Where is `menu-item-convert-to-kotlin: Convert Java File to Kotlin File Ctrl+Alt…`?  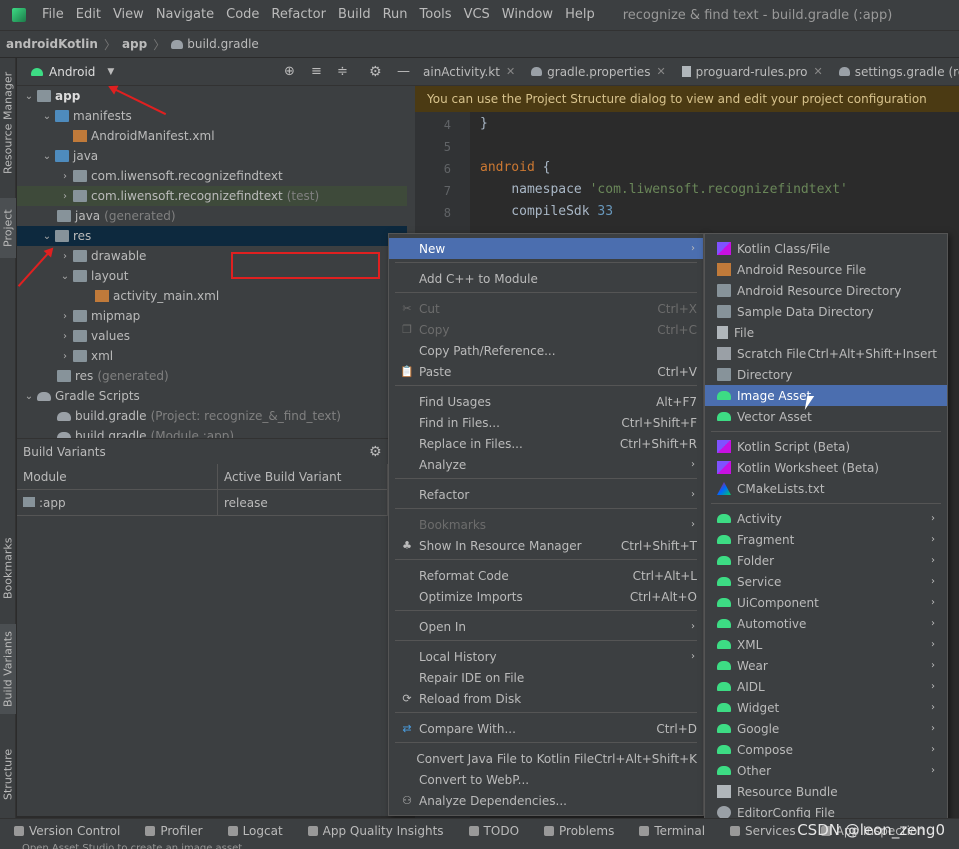
menu-item-convert-to-kotlin: Convert Java File to Kotlin File Ctrl+Alt… is located at coordinates (546, 758).